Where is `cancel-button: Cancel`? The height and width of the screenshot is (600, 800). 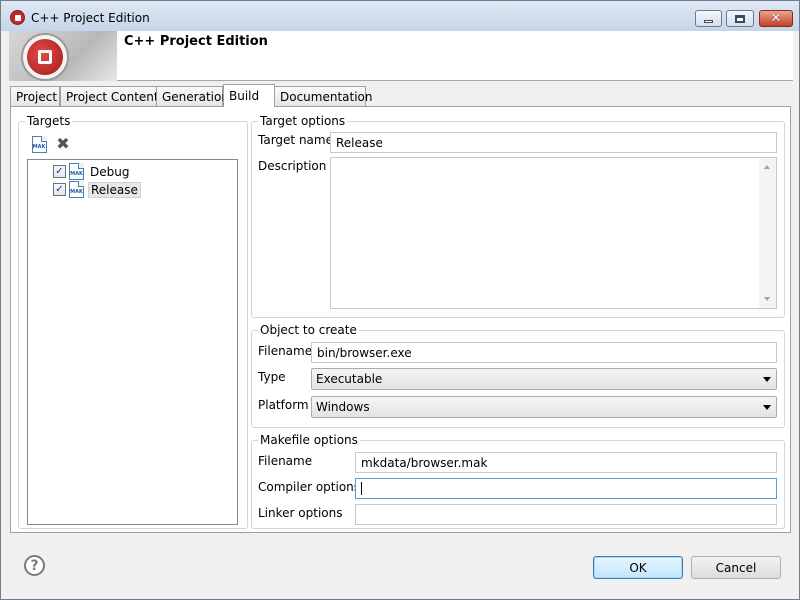
cancel-button: Cancel is located at coordinates (736, 567).